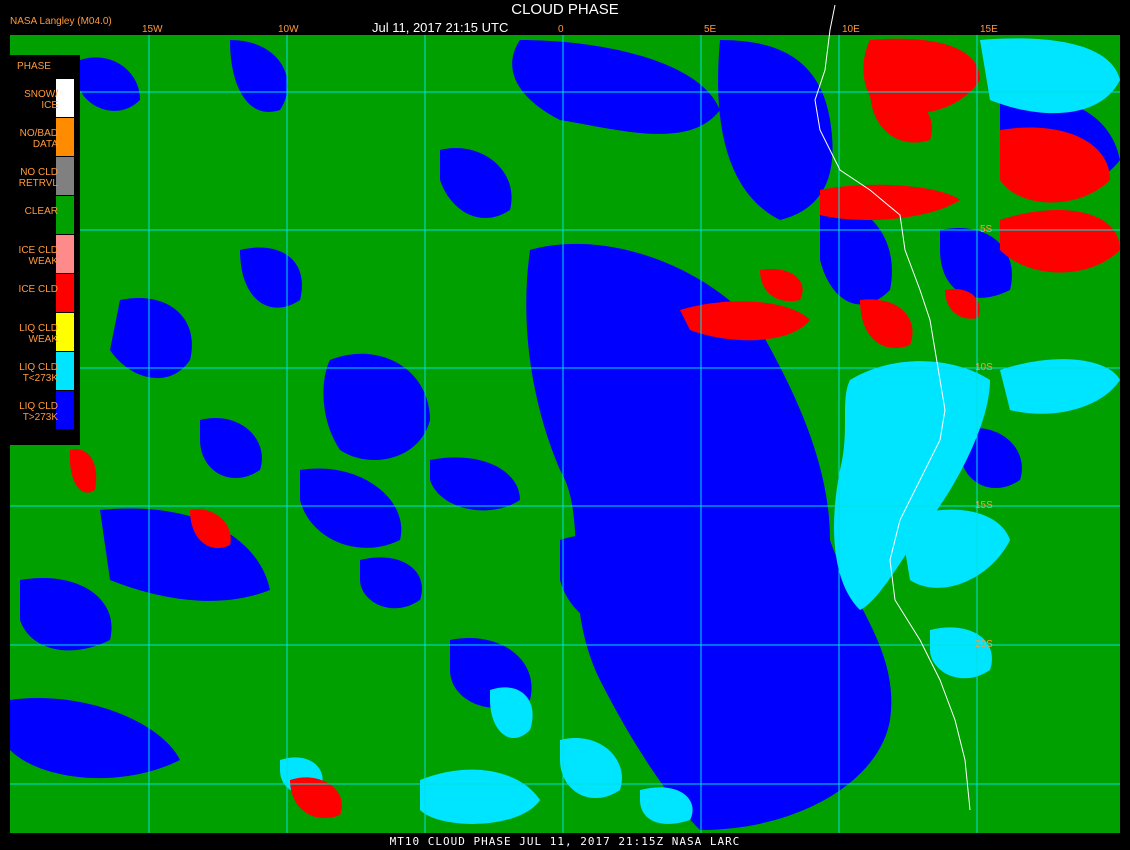 This screenshot has height=850, width=1130. What do you see at coordinates (38, 412) in the screenshot?
I see `legend-label: LIQ CLD T>273K` at bounding box center [38, 412].